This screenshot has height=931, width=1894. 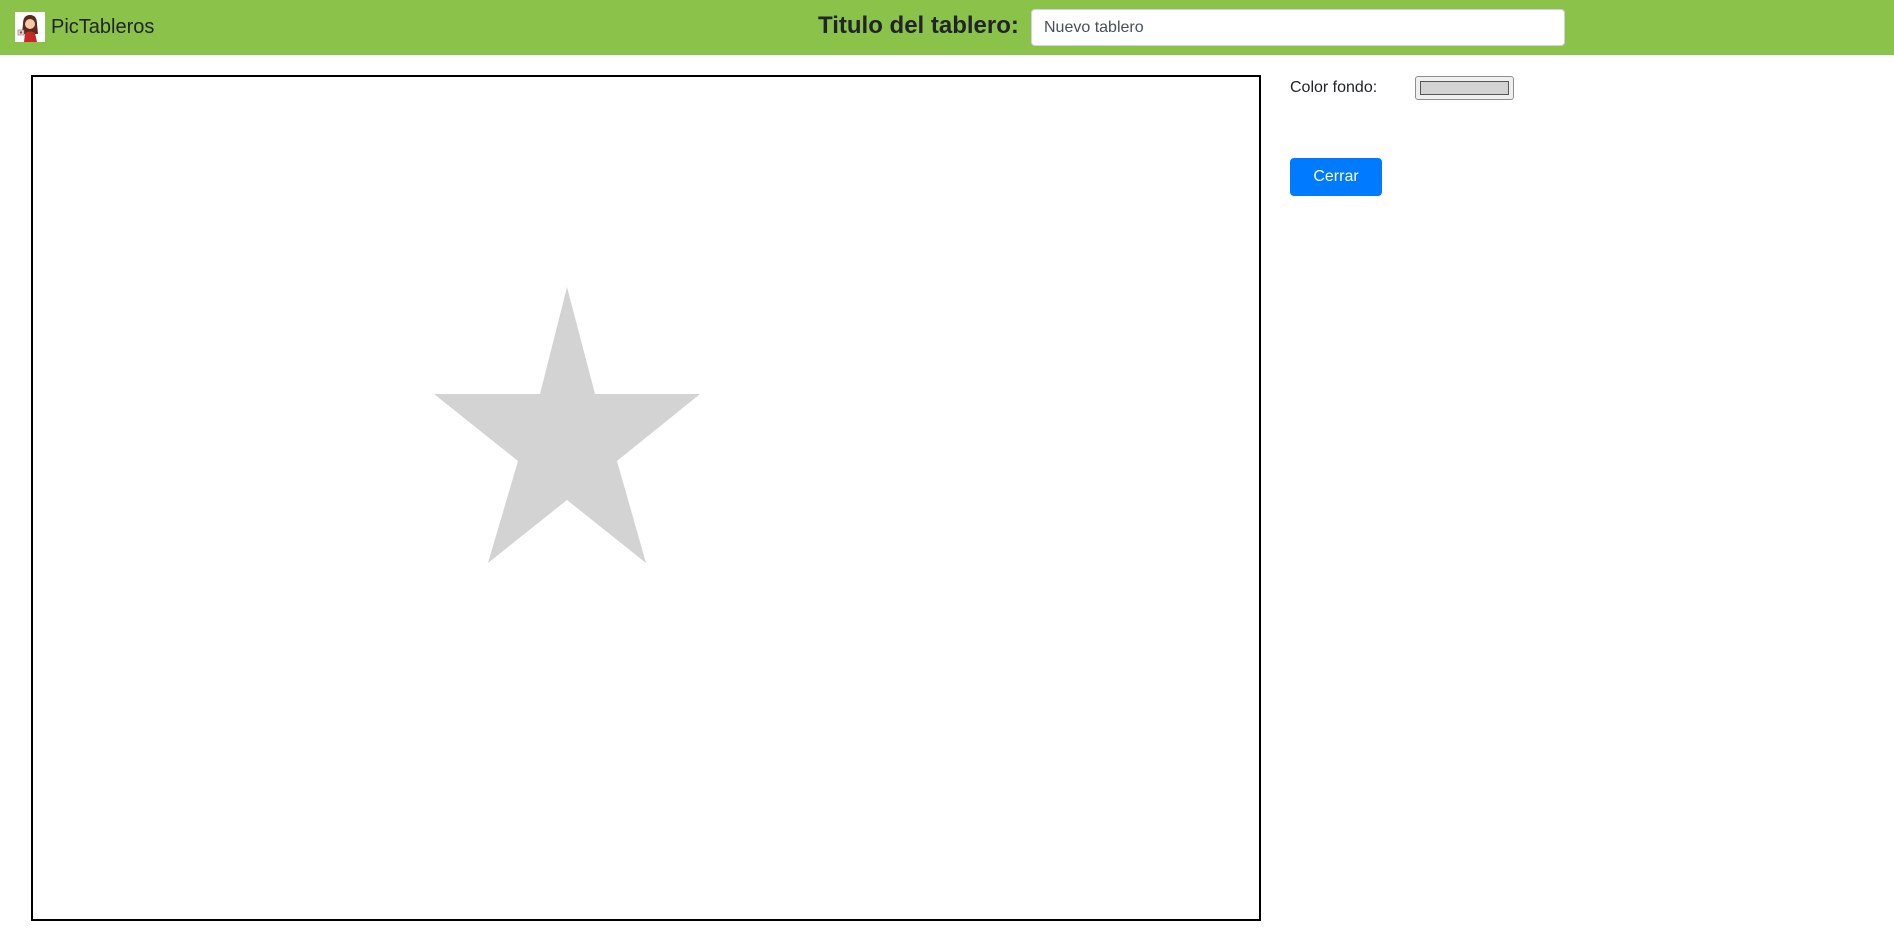 I want to click on background-color-swatch, so click(x=1464, y=88).